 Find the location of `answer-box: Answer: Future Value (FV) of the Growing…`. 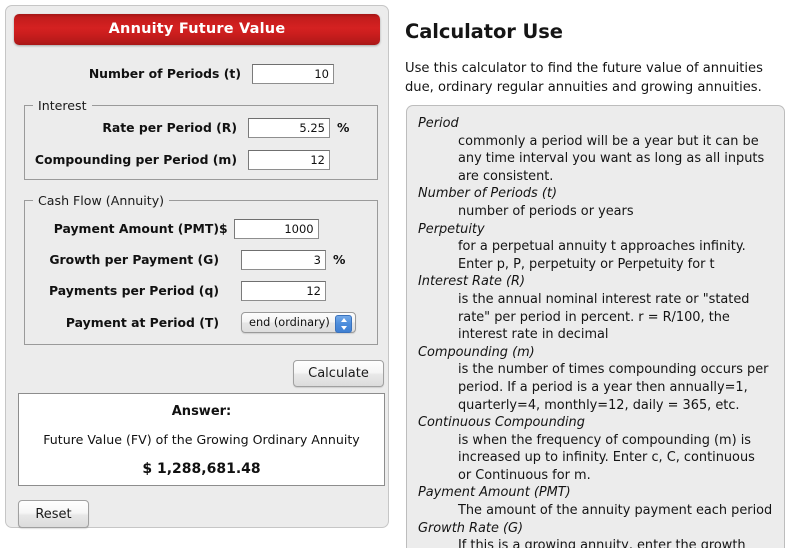

answer-box: Answer: Future Value (FV) of the Growing… is located at coordinates (201, 439).